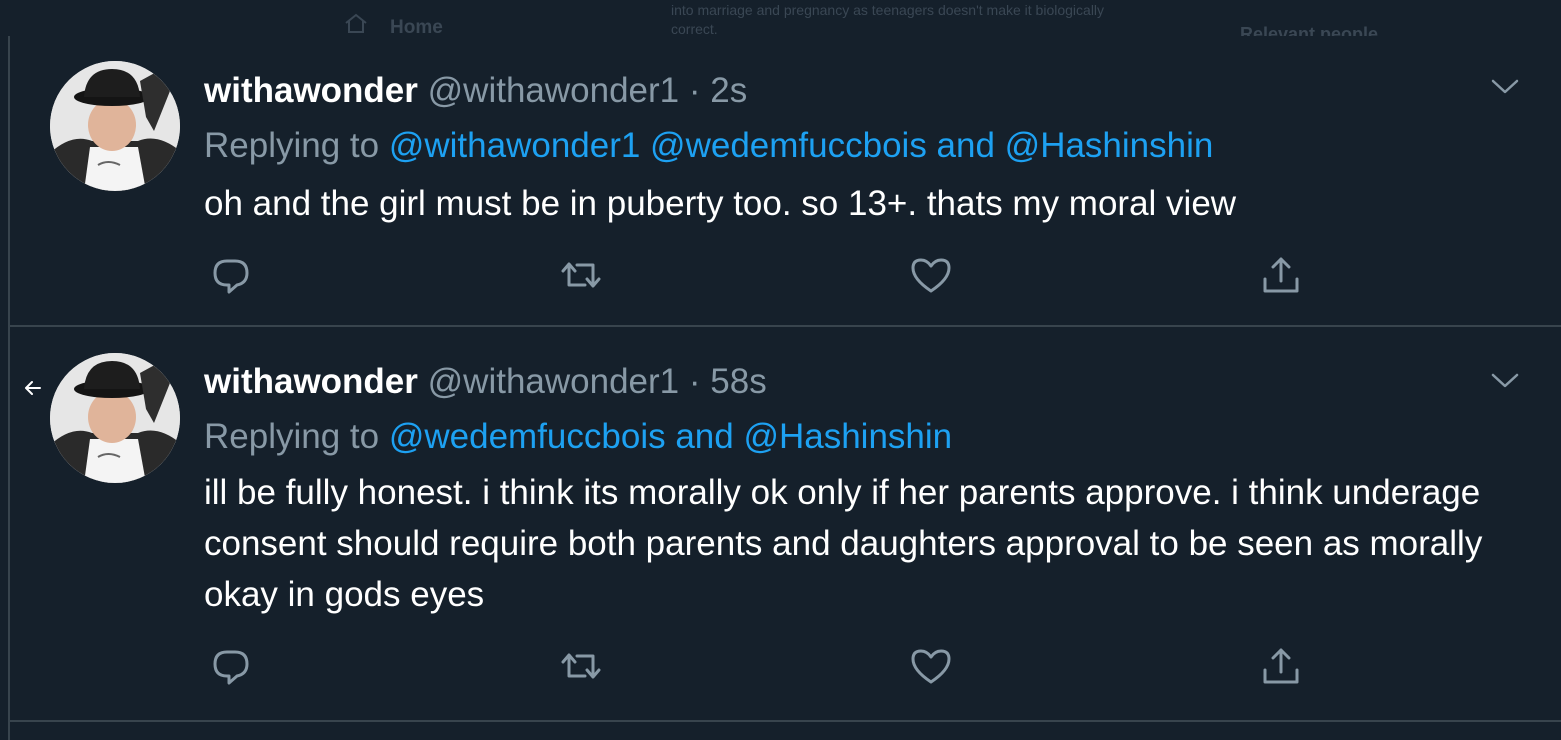 This screenshot has height=740, width=1561. What do you see at coordinates (670, 436) in the screenshot?
I see `replying-to-mentions: @wedemfuccbois and @Hashinshin` at bounding box center [670, 436].